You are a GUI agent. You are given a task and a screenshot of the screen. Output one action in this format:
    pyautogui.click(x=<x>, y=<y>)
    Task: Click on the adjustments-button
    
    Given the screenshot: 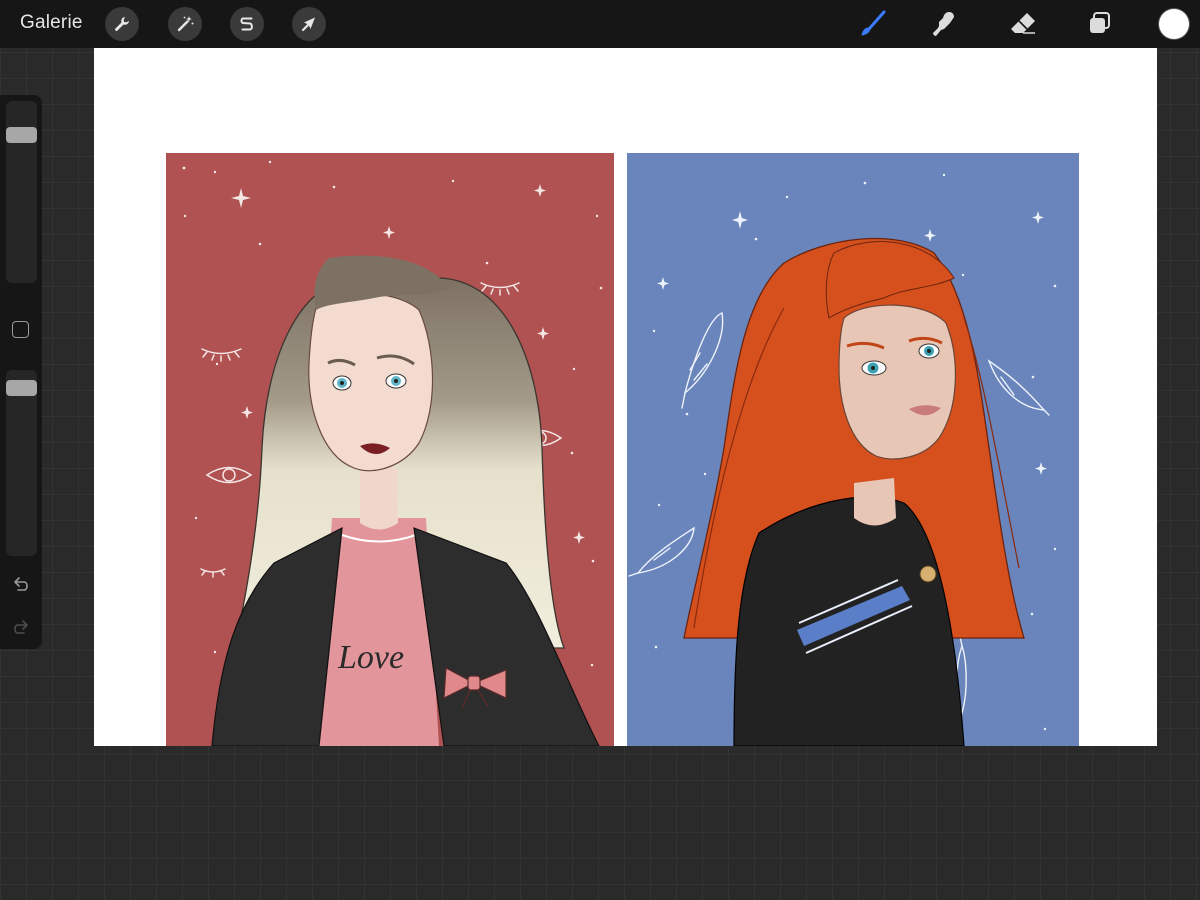 What is the action you would take?
    pyautogui.click(x=185, y=24)
    